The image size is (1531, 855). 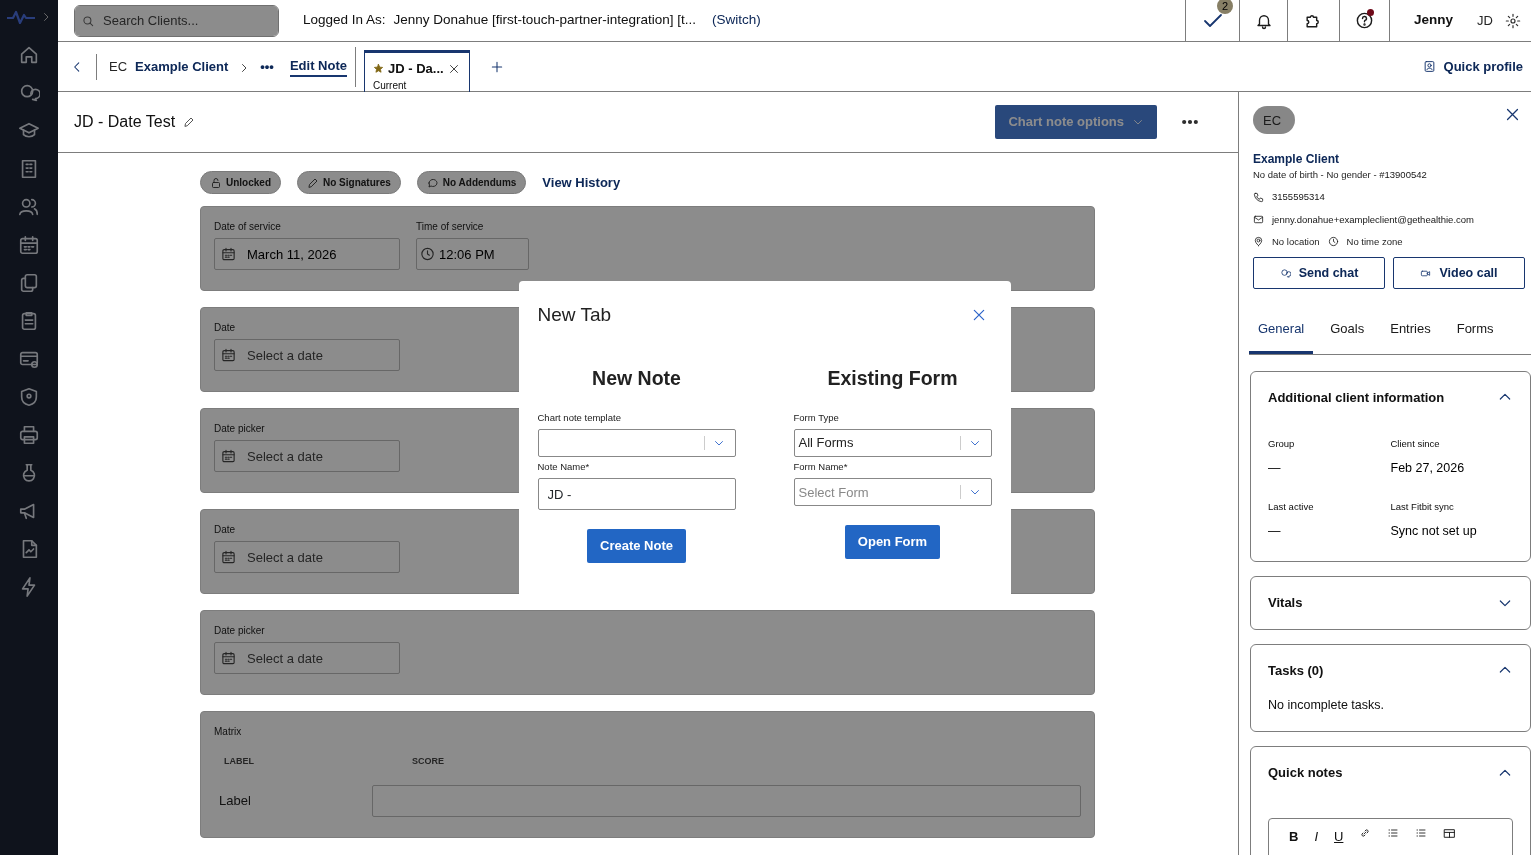 I want to click on send-chat-button: Send chat, so click(x=1319, y=273).